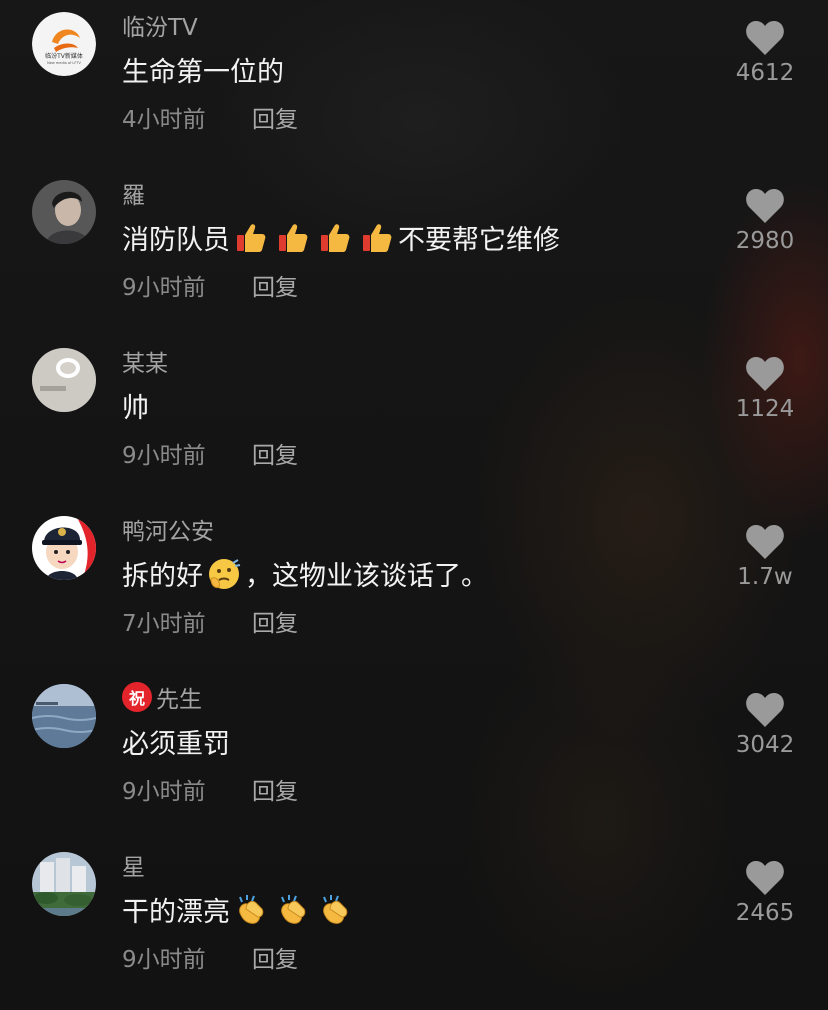  I want to click on badge-icon: 祝, so click(137, 697).